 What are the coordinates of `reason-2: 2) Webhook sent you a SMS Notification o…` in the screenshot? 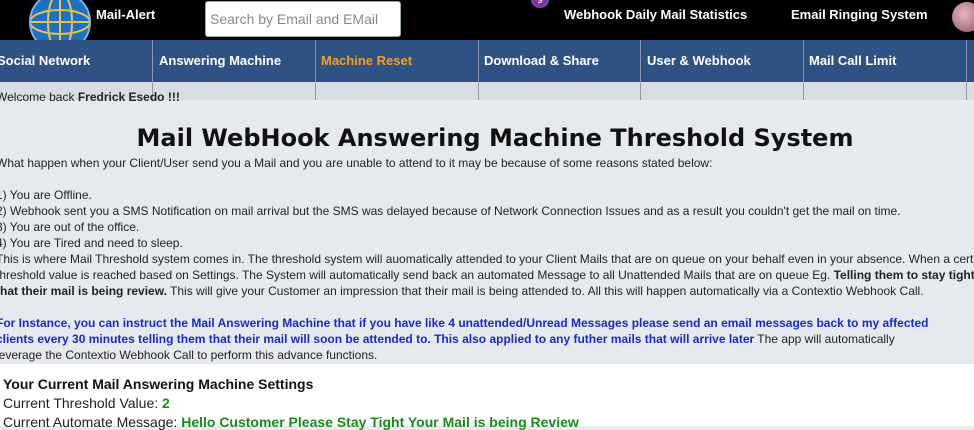 It's located at (450, 211).